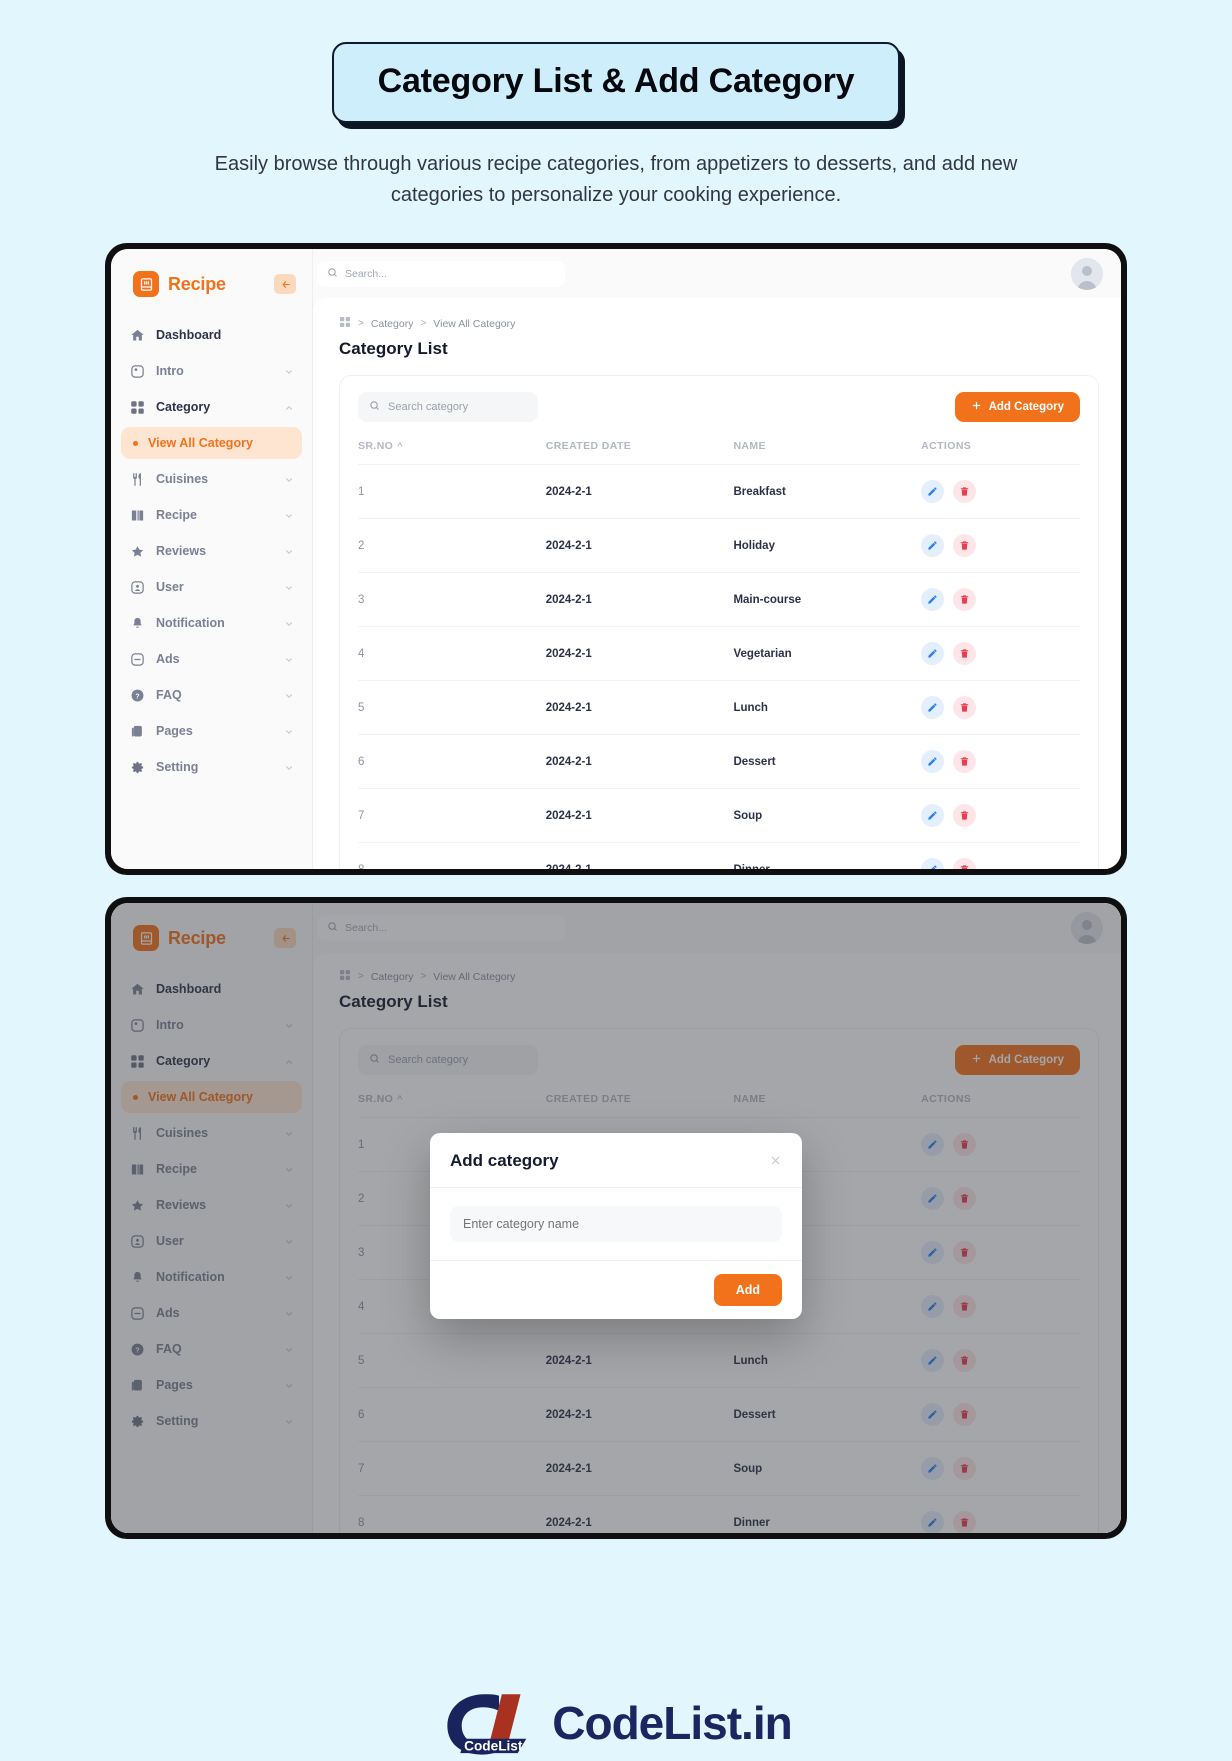 Image resolution: width=1232 pixels, height=1761 pixels. Describe the element at coordinates (211, 335) in the screenshot. I see `sidebar-item-dashboard: Dashboard` at that location.